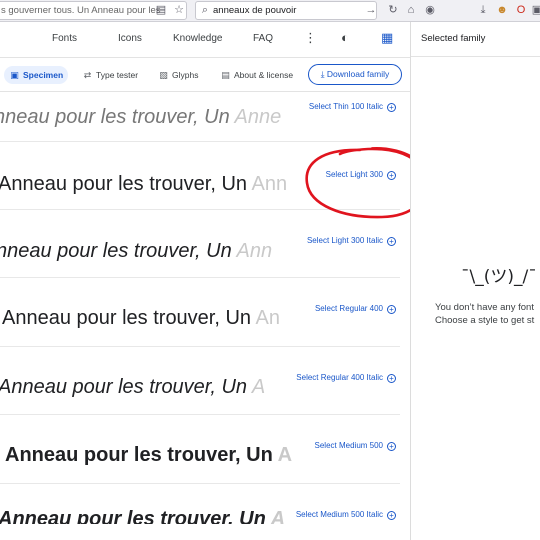 This screenshot has height=540, width=540. Describe the element at coordinates (345, 37) in the screenshot. I see `theme-toggle-icon: ◐` at that location.